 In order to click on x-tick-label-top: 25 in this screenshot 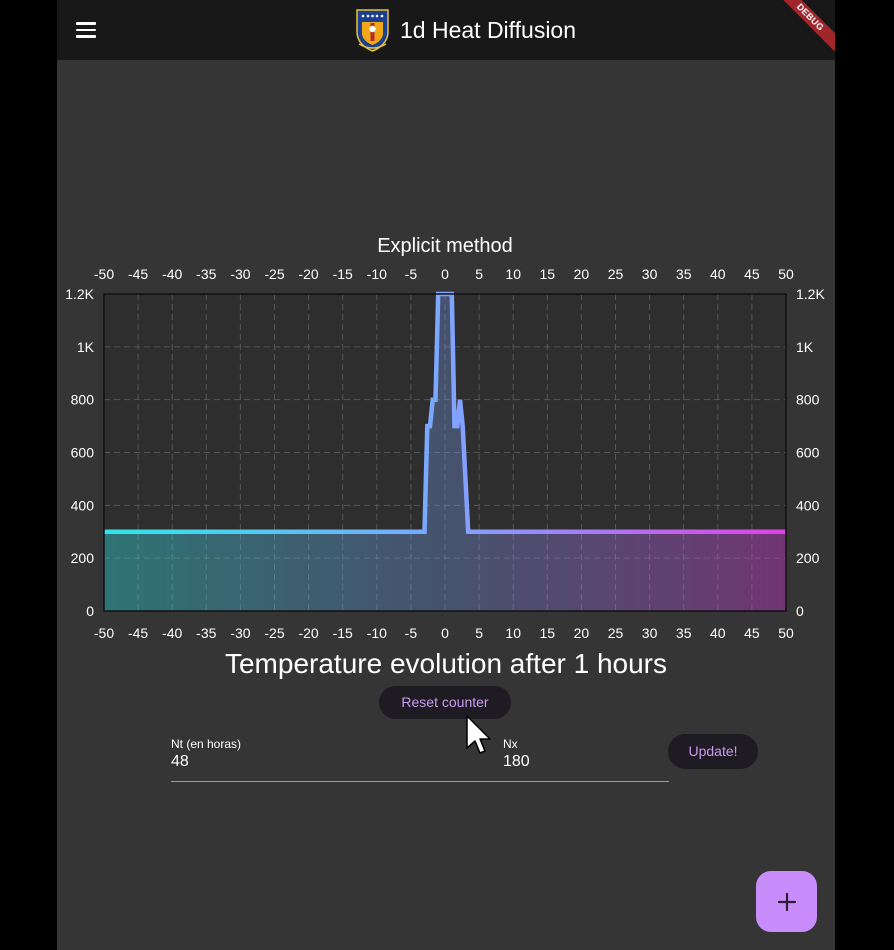, I will do `click(616, 274)`.